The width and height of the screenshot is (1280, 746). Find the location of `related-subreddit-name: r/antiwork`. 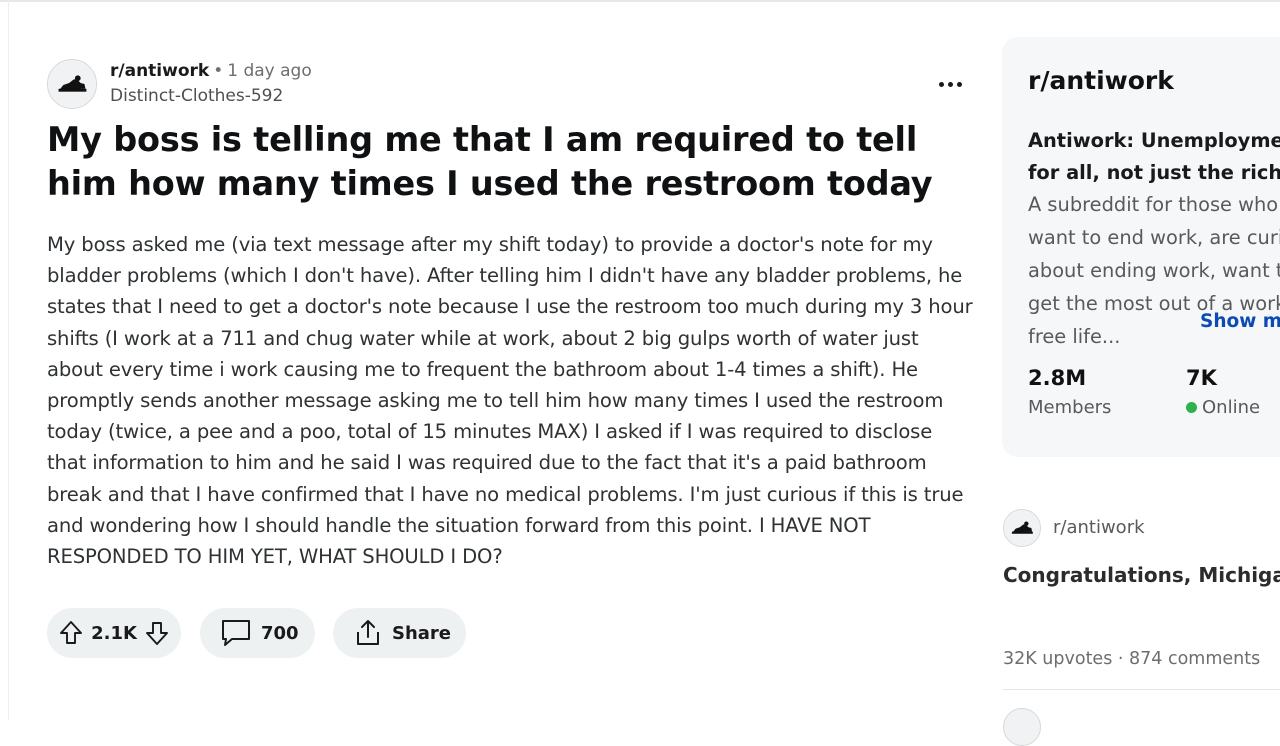

related-subreddit-name: r/antiwork is located at coordinates (1099, 527).